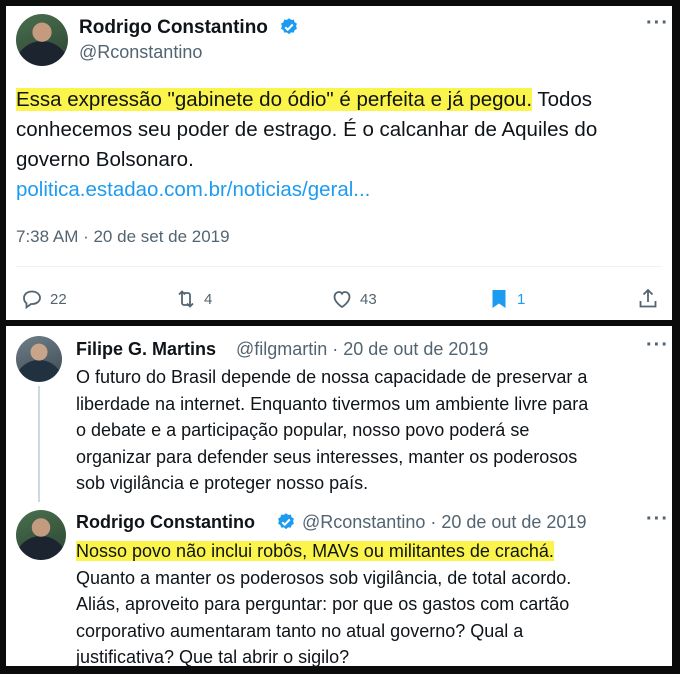  What do you see at coordinates (499, 299) in the screenshot?
I see `bookmark-icon` at bounding box center [499, 299].